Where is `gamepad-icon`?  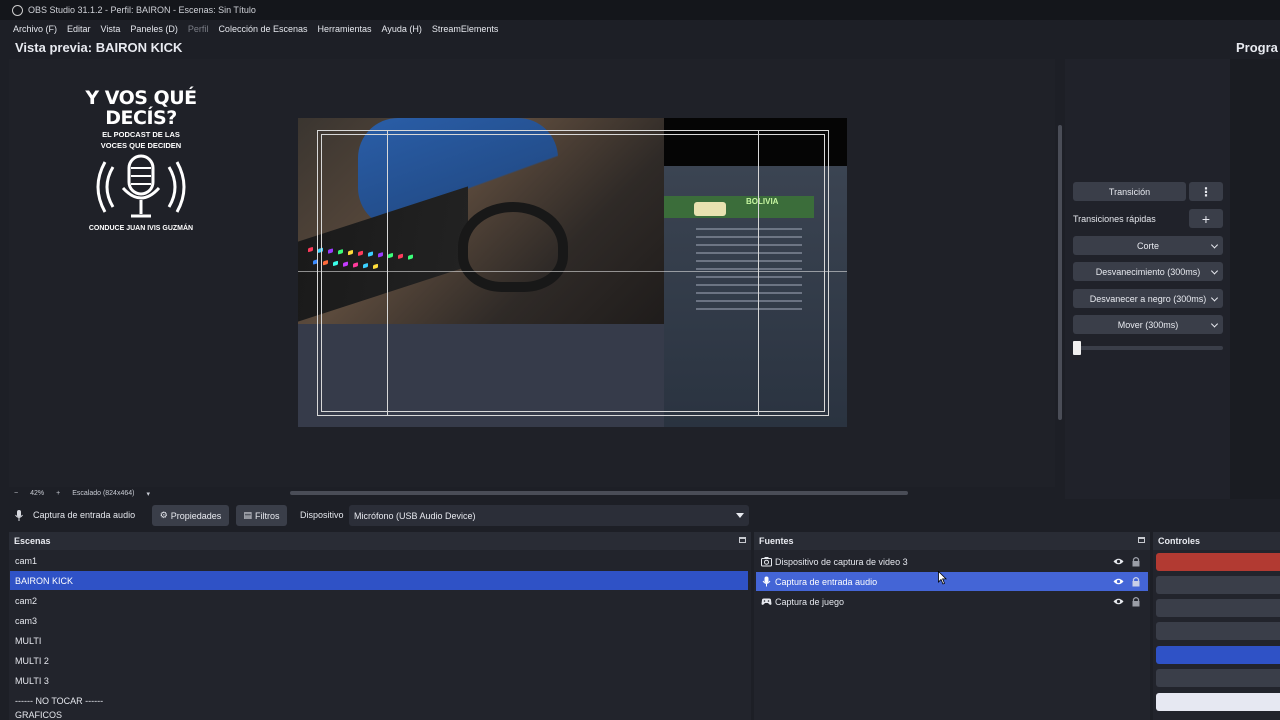 gamepad-icon is located at coordinates (766, 601).